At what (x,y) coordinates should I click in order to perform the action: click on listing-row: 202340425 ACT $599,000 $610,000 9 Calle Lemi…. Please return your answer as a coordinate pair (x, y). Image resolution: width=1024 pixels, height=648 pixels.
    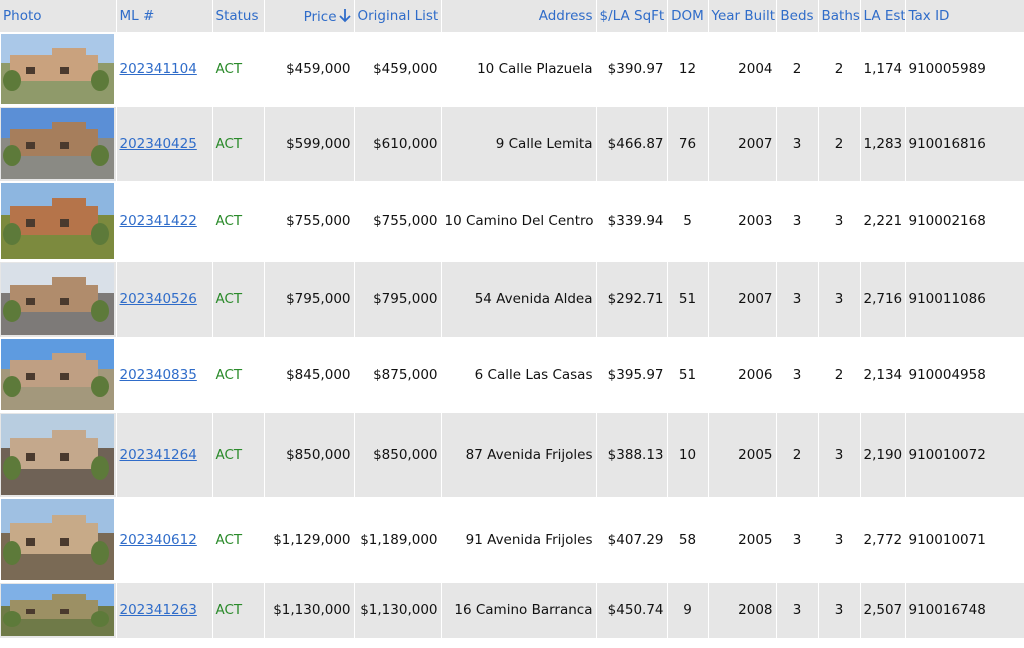
    Looking at the image, I should click on (512, 144).